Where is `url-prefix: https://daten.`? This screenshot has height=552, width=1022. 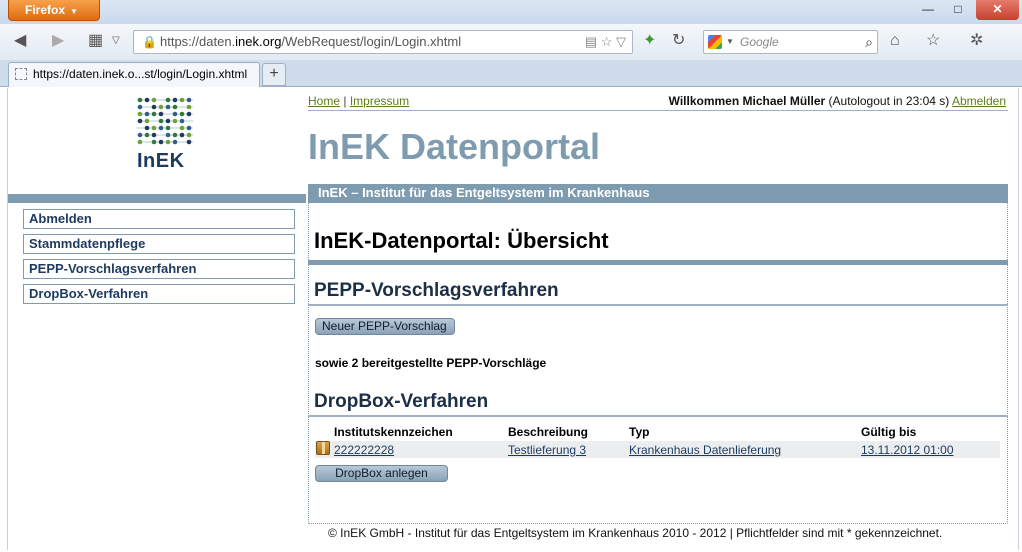
url-prefix: https://daten. is located at coordinates (198, 41).